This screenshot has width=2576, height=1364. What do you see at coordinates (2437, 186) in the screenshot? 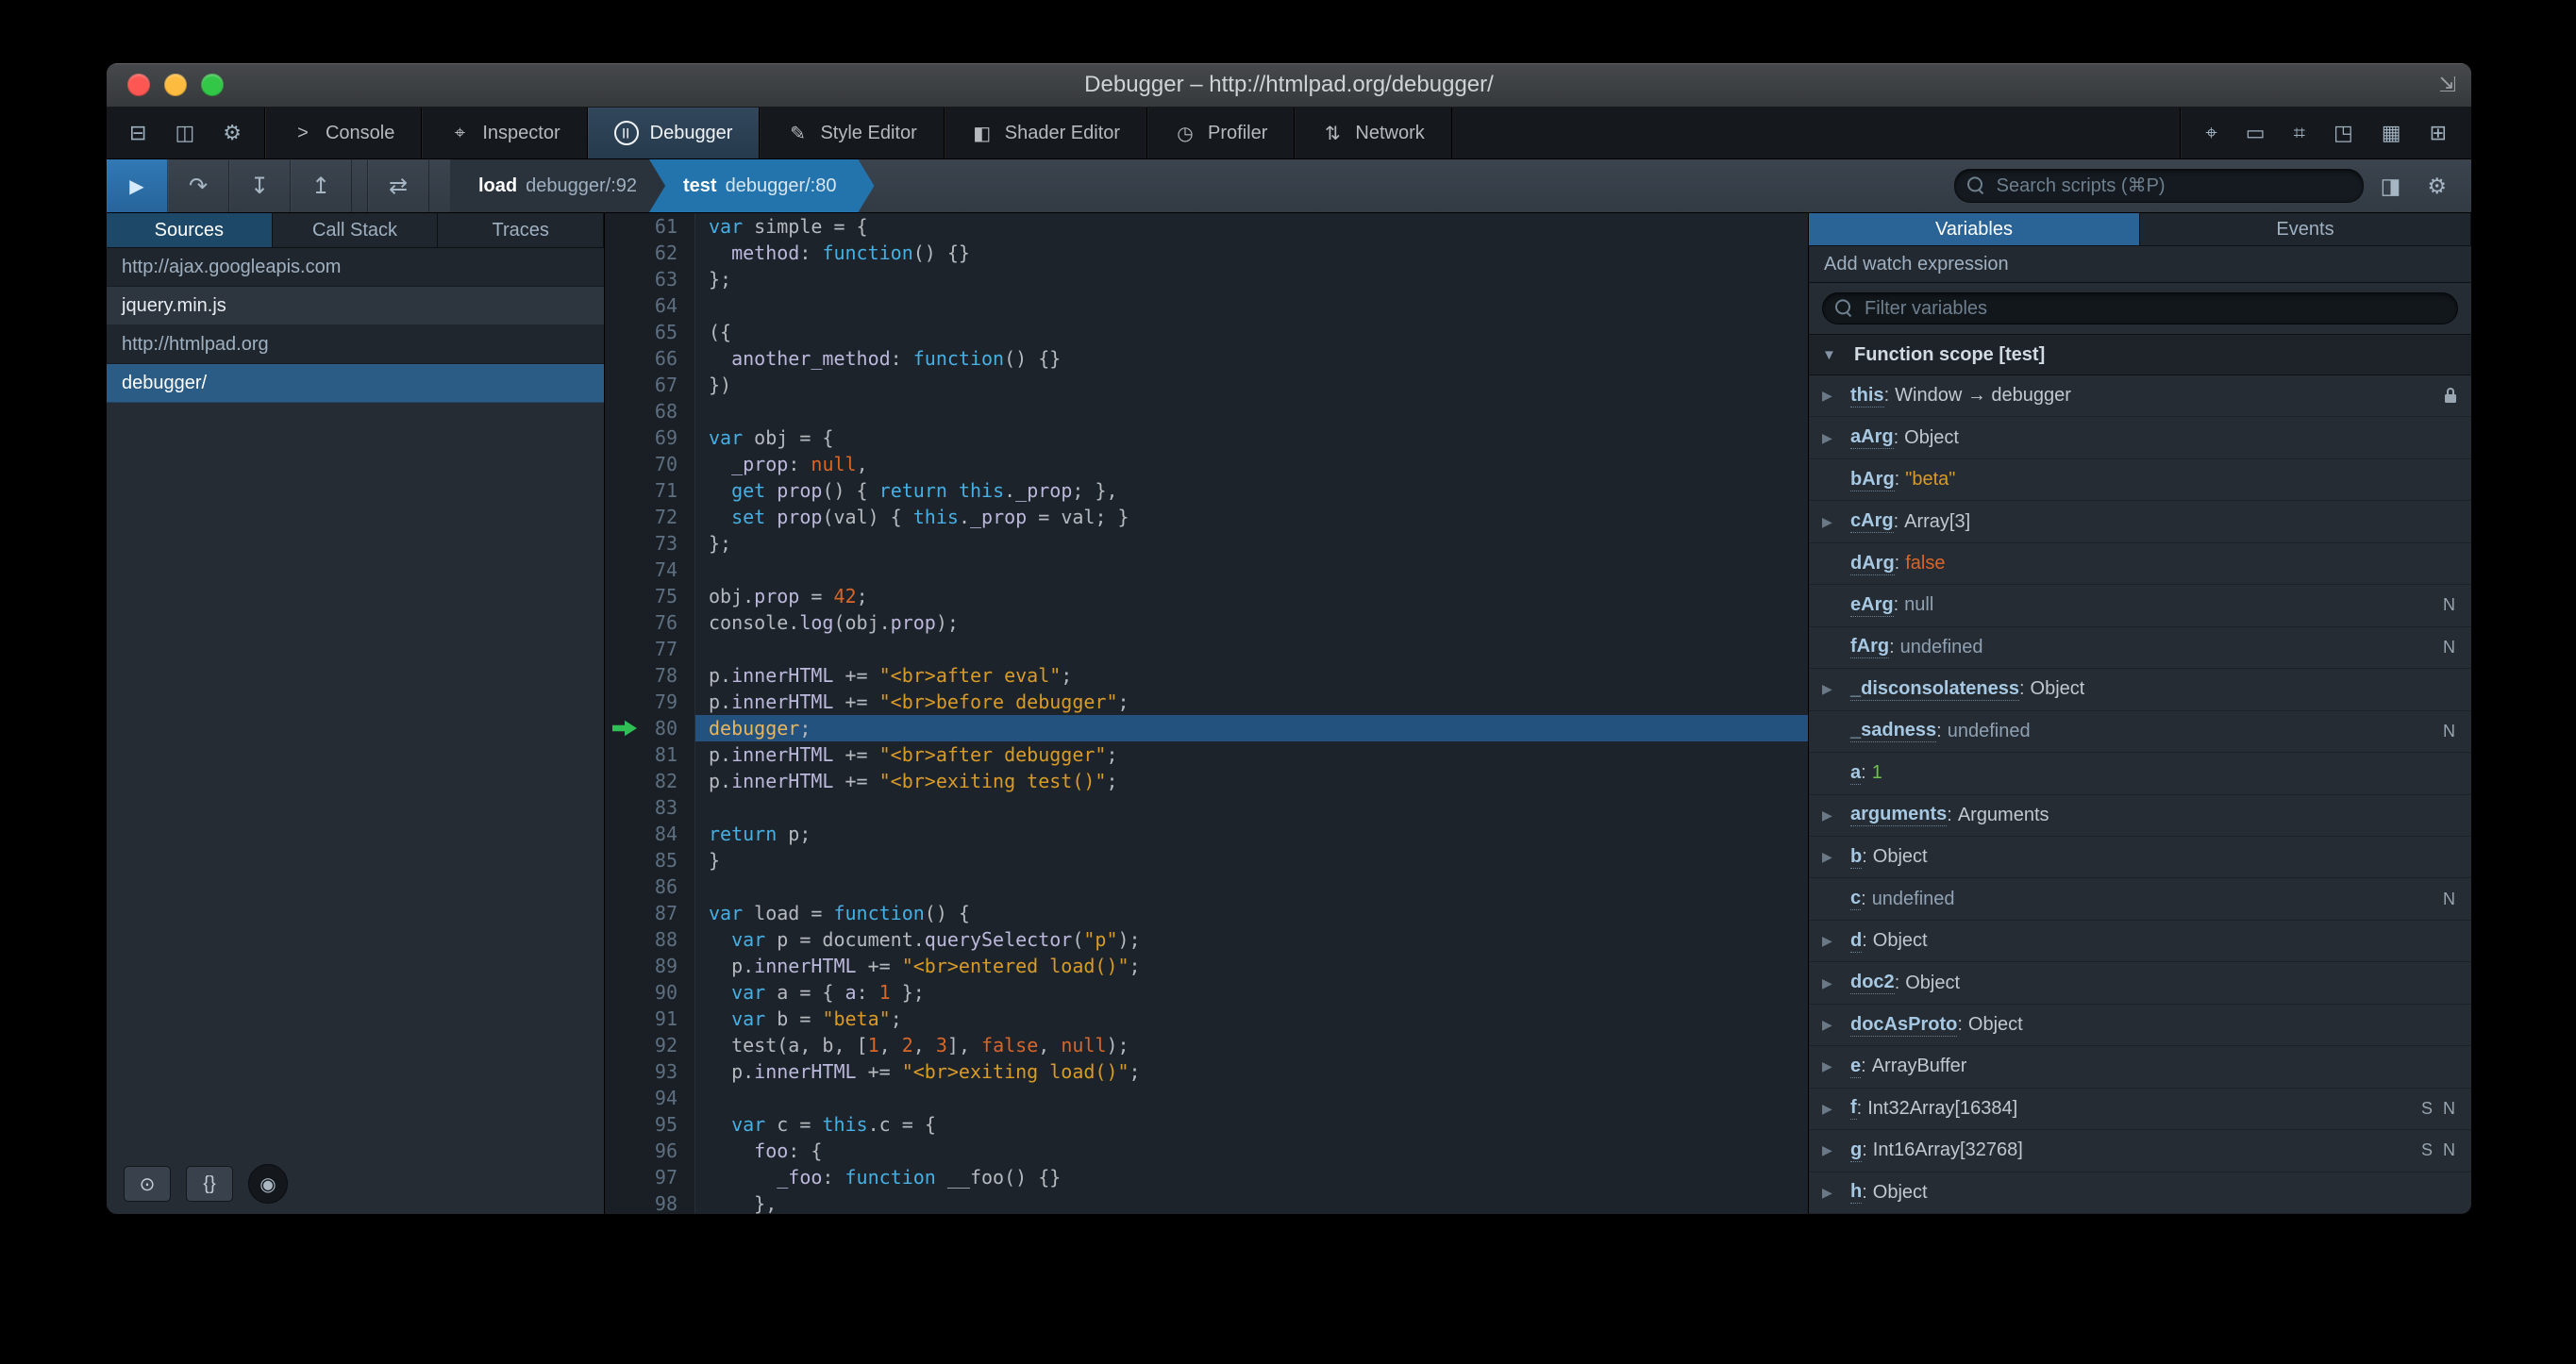
I see `debugger-options-gear-icon: ⚙` at bounding box center [2437, 186].